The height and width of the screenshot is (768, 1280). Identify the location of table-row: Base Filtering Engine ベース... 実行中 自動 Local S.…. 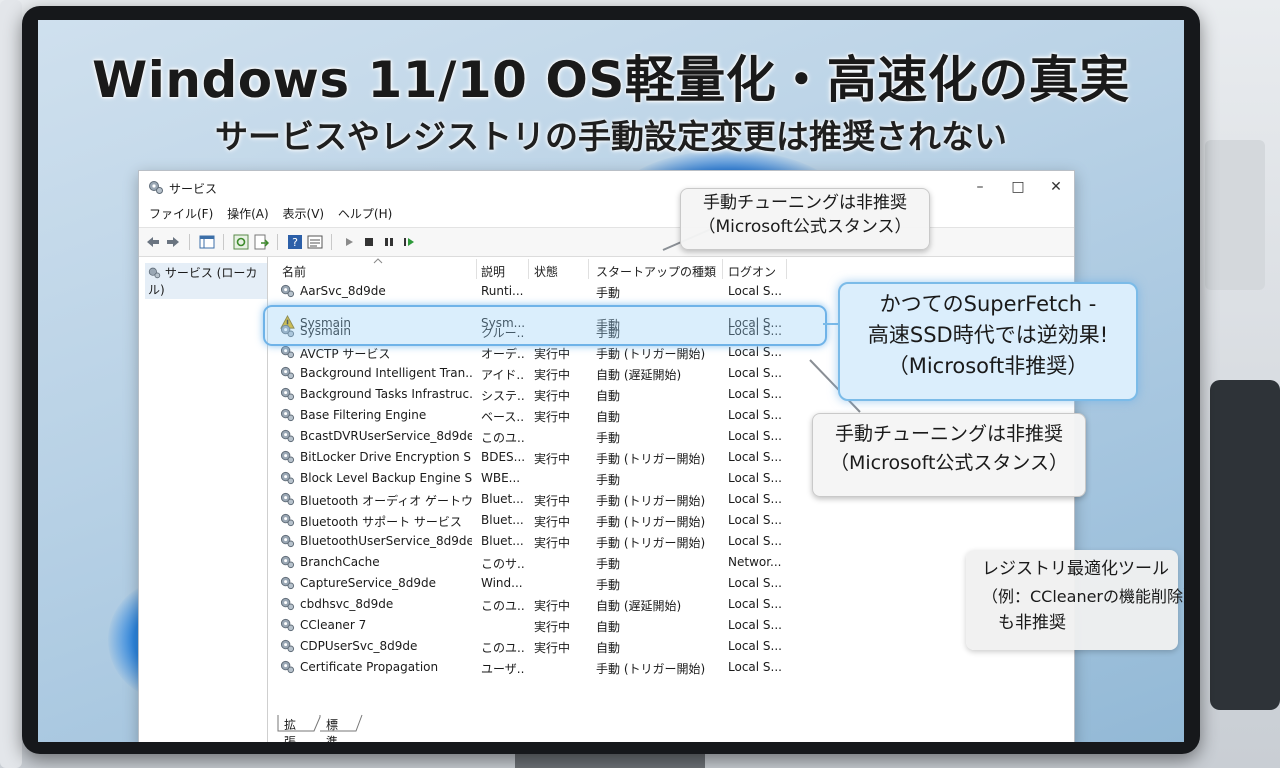
(536, 415).